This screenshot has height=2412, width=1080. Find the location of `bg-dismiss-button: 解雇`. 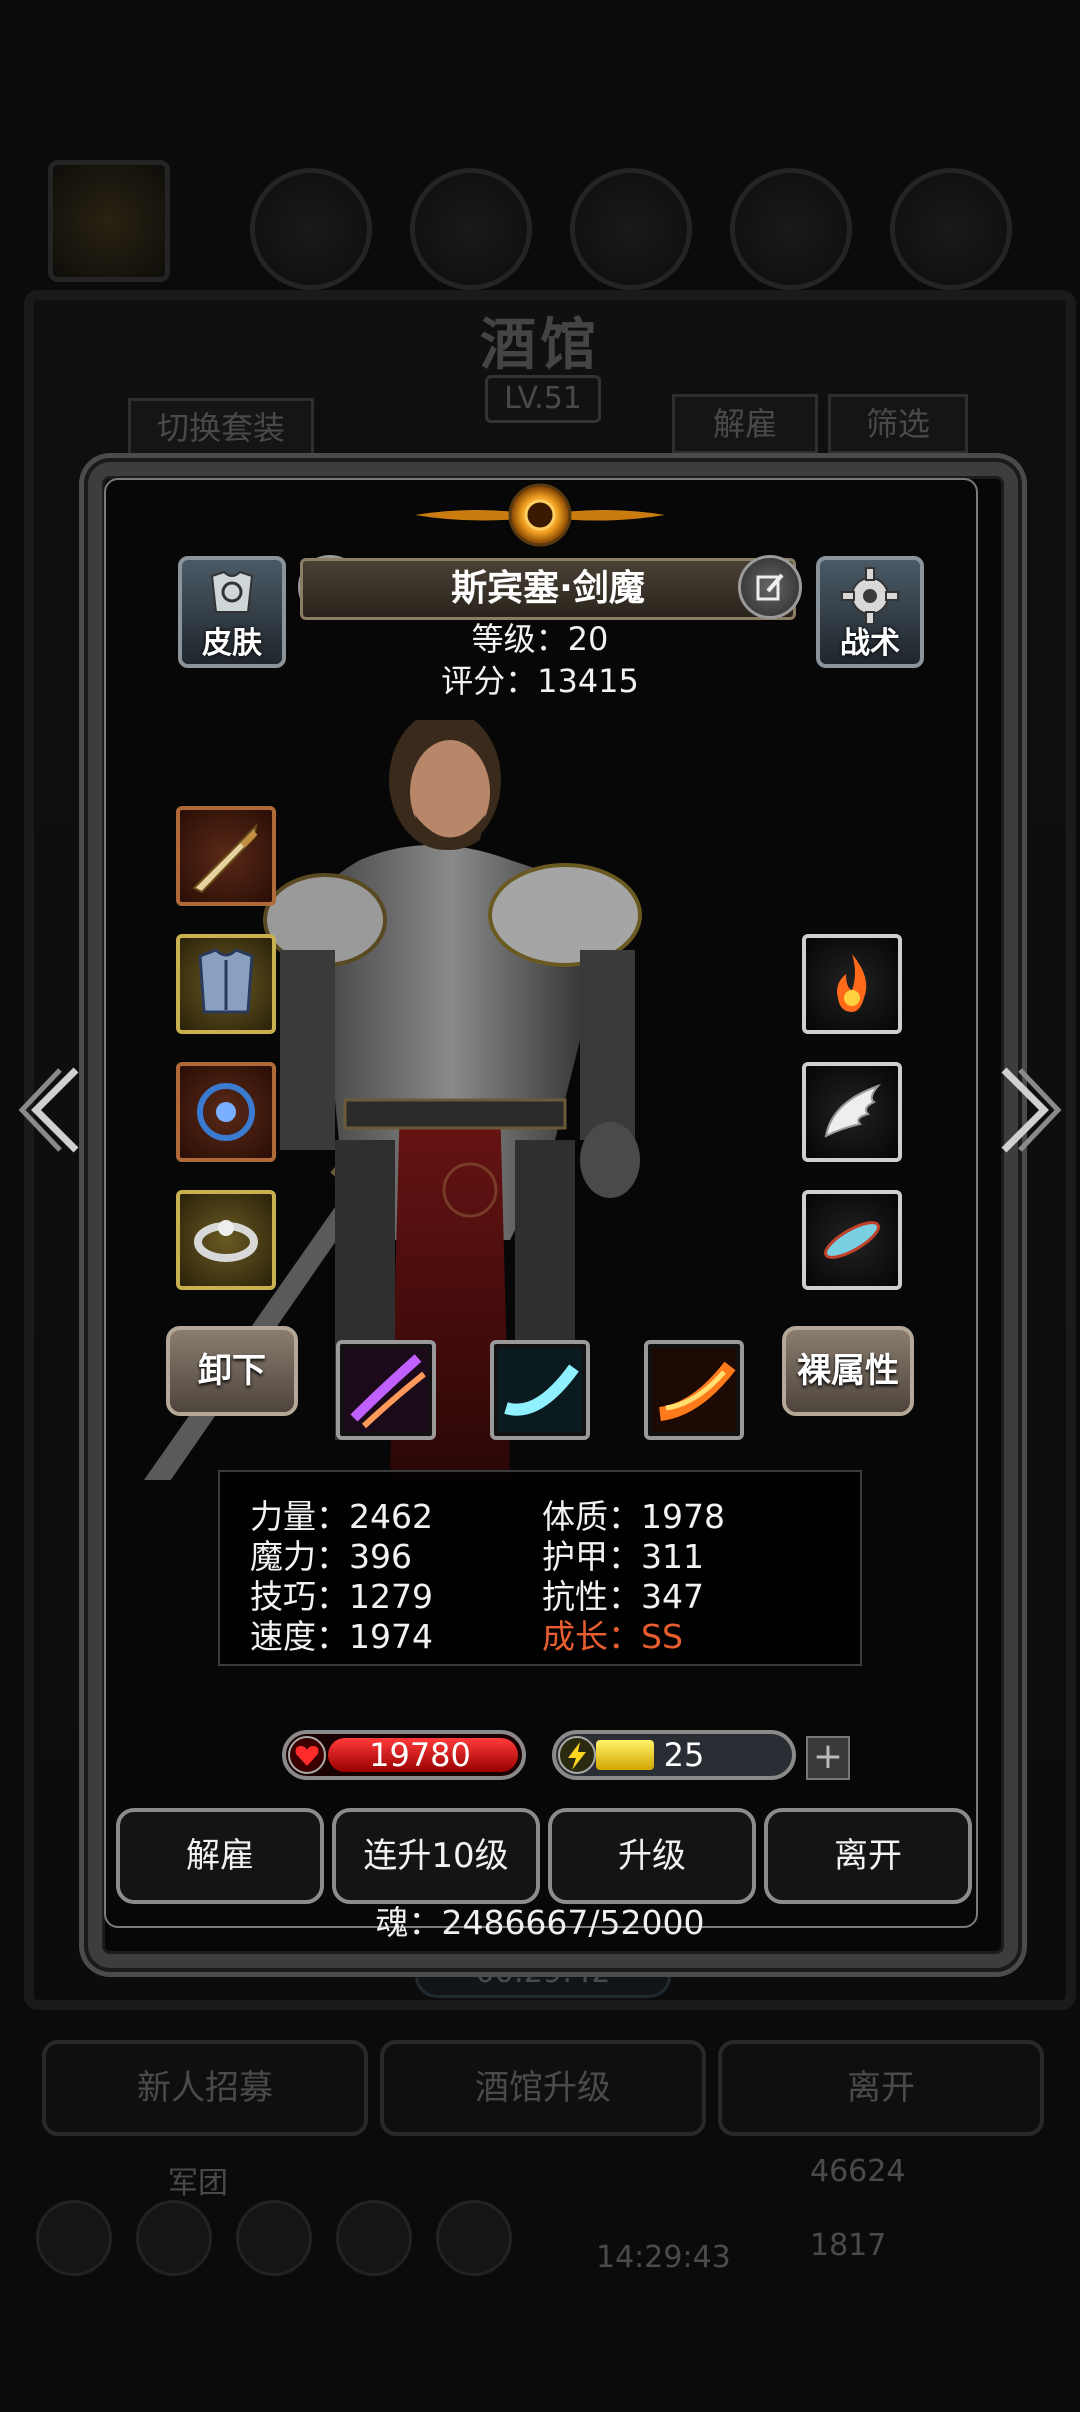

bg-dismiss-button: 解雇 is located at coordinates (745, 424).